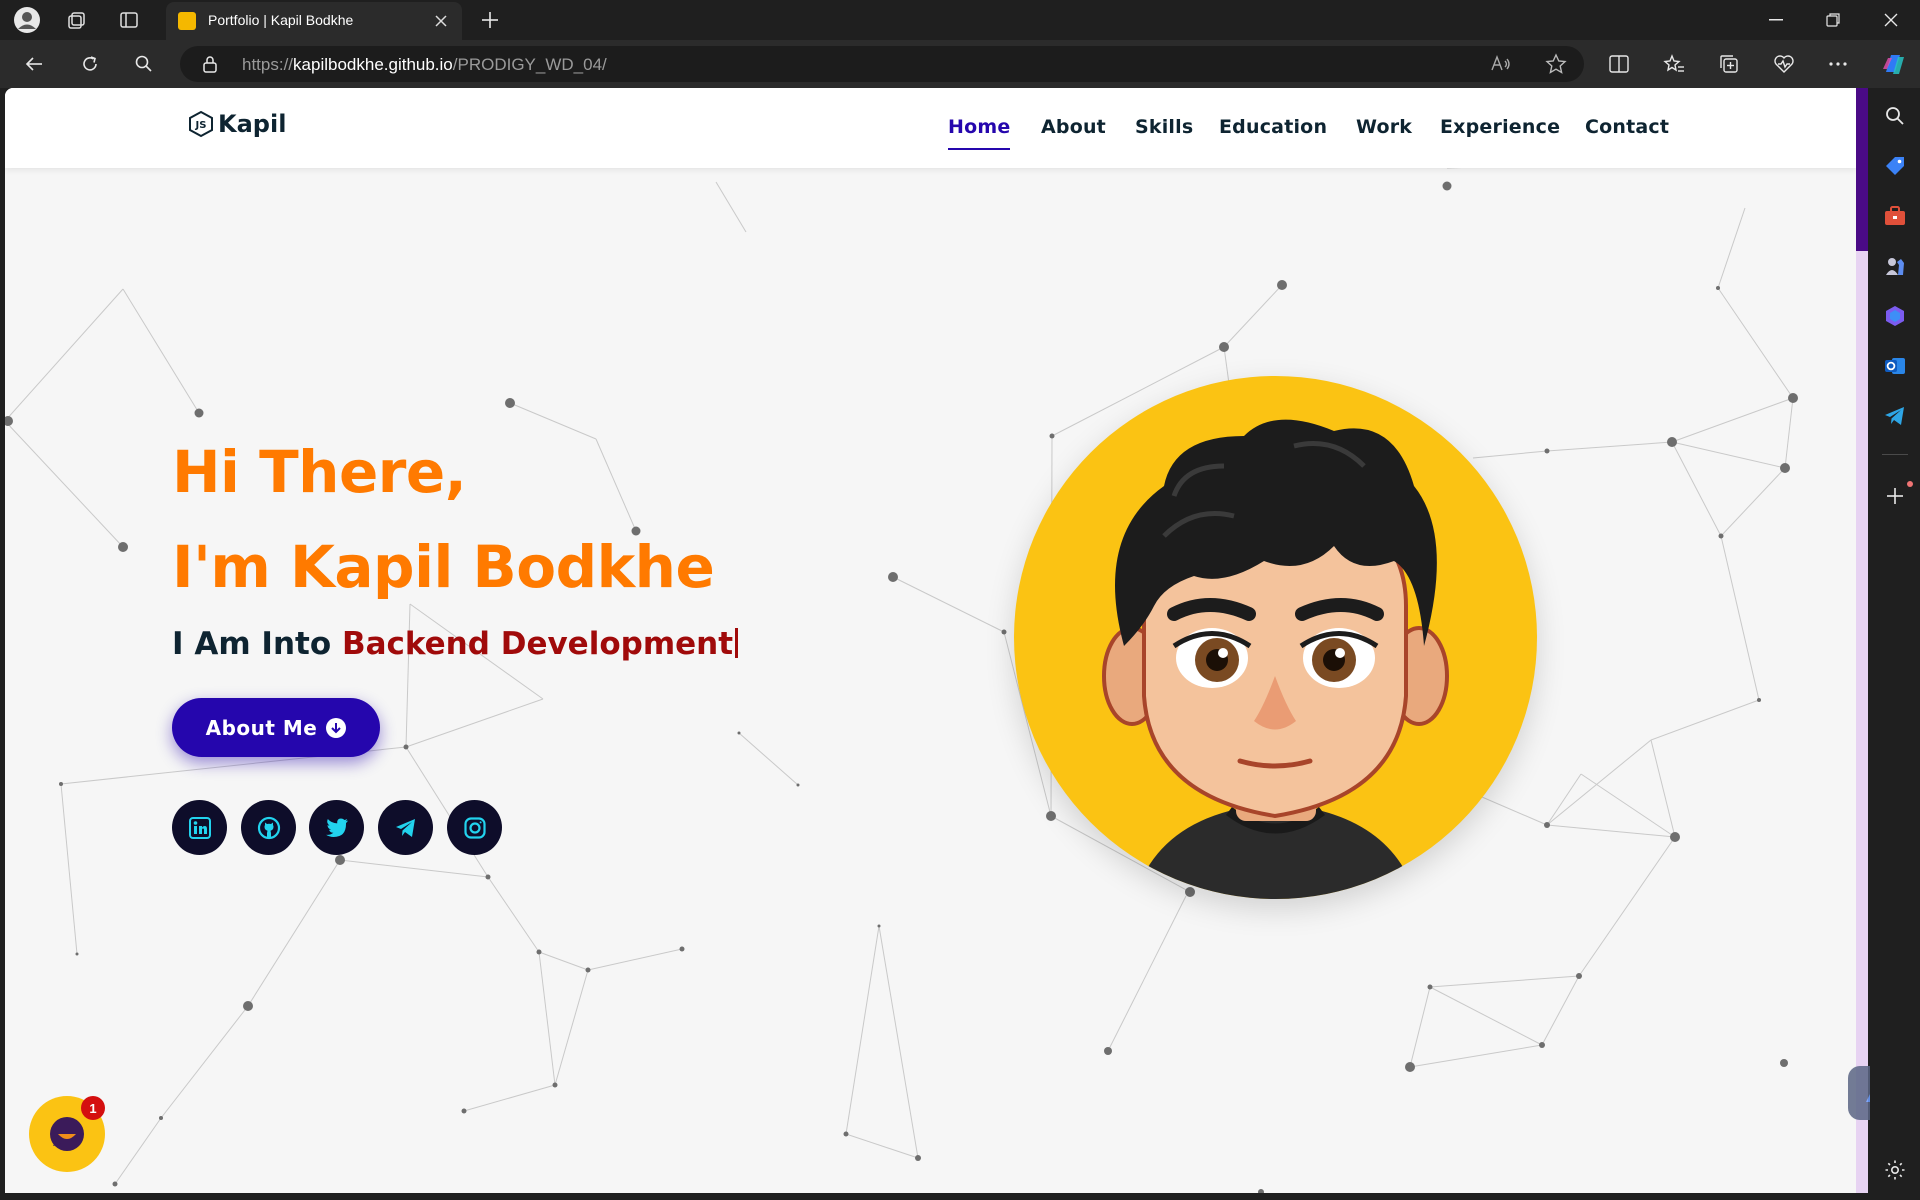 This screenshot has width=1920, height=1200. What do you see at coordinates (1895, 366) in the screenshot?
I see `outlook-icon` at bounding box center [1895, 366].